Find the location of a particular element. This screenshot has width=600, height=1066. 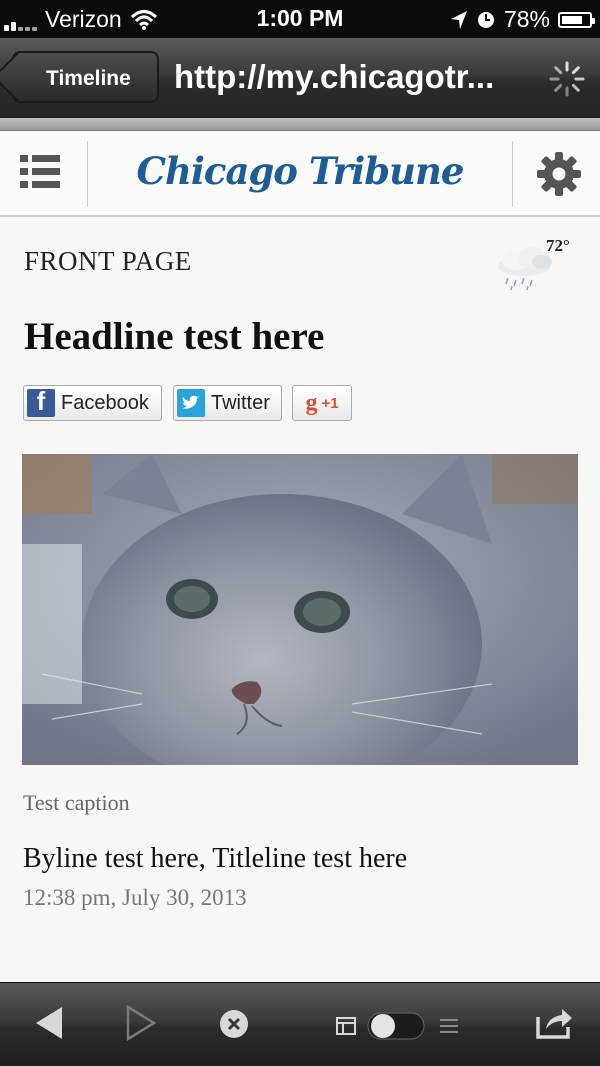

article-byline: Byline test here, Titleline test here is located at coordinates (215, 858).